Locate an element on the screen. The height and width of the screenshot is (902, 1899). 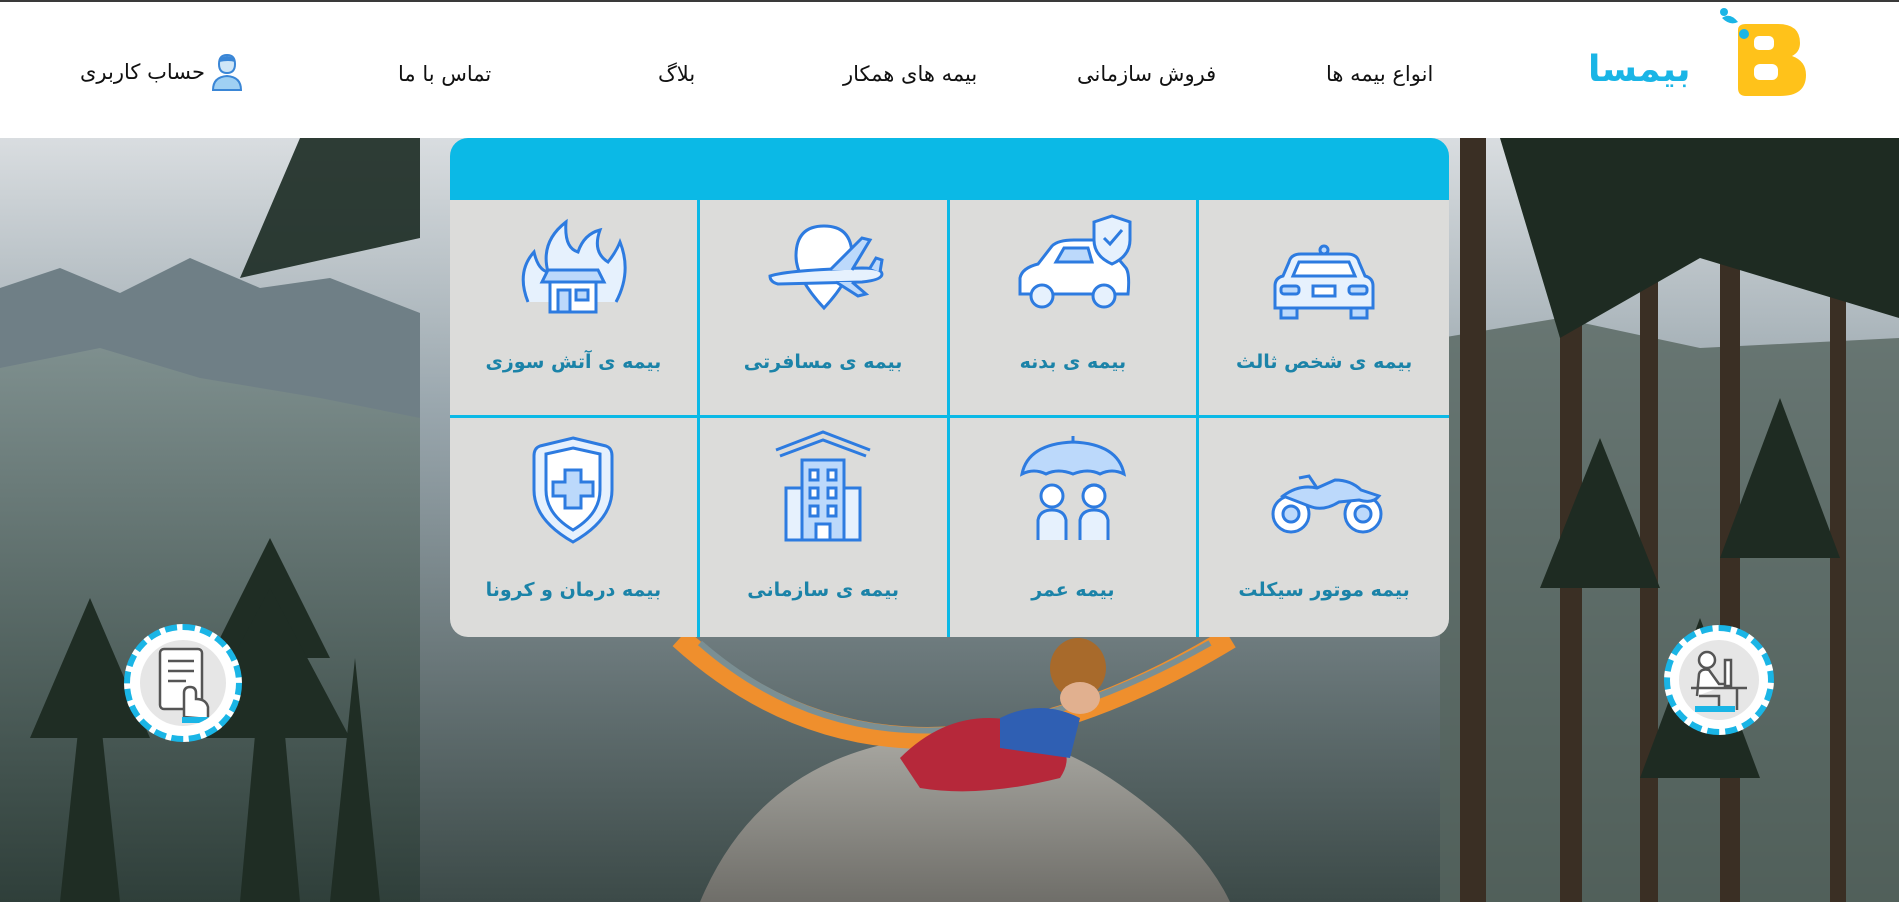
insurance-card-travel: بیمه ی مسافرتی is located at coordinates (824, 309).